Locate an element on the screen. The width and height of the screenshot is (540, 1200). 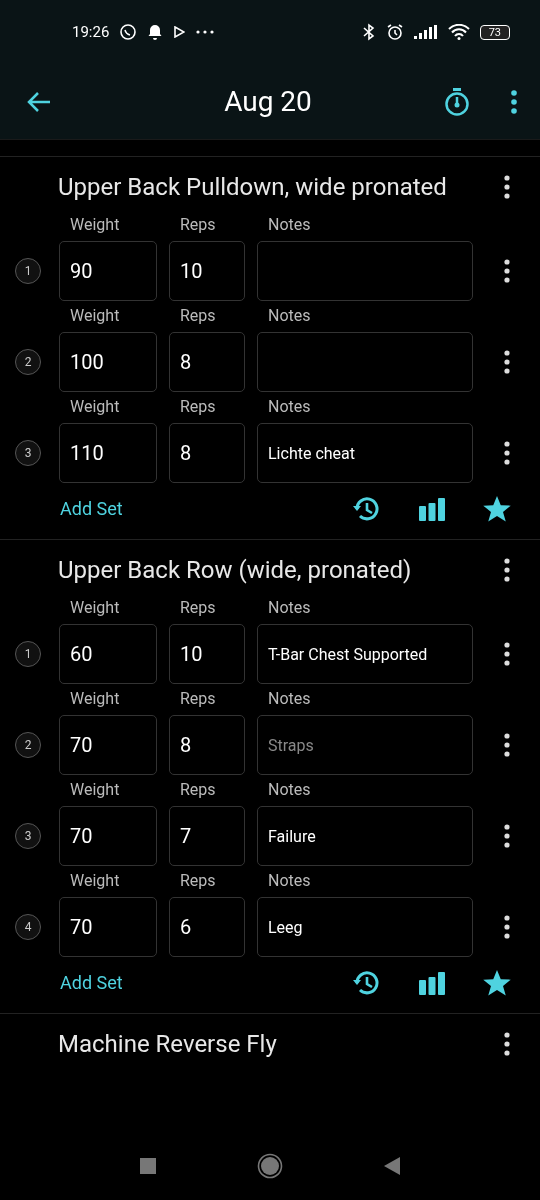
chat-icon is located at coordinates (128, 32).